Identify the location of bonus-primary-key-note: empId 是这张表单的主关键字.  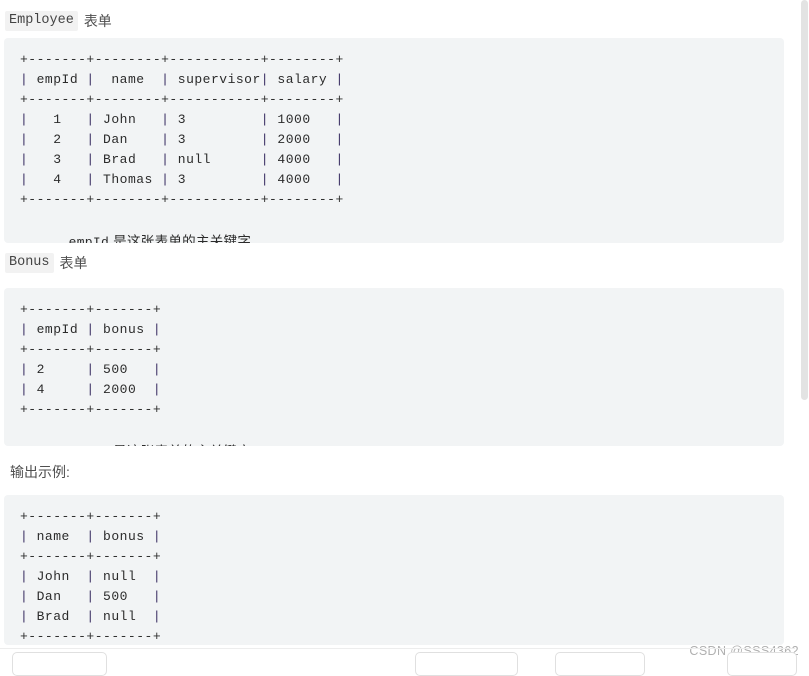
(402, 433).